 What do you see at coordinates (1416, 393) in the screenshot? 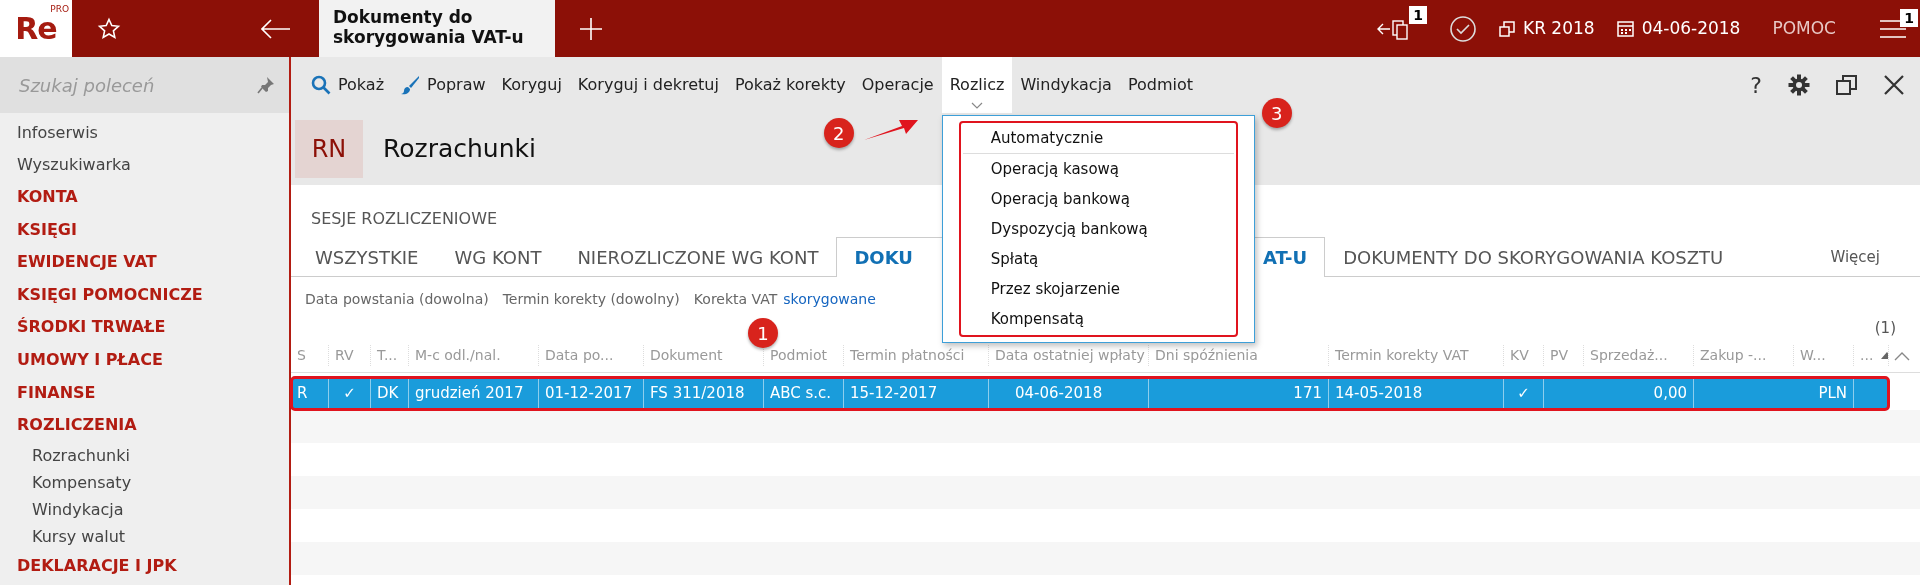
I see `table-cell: 14-05-2018` at bounding box center [1416, 393].